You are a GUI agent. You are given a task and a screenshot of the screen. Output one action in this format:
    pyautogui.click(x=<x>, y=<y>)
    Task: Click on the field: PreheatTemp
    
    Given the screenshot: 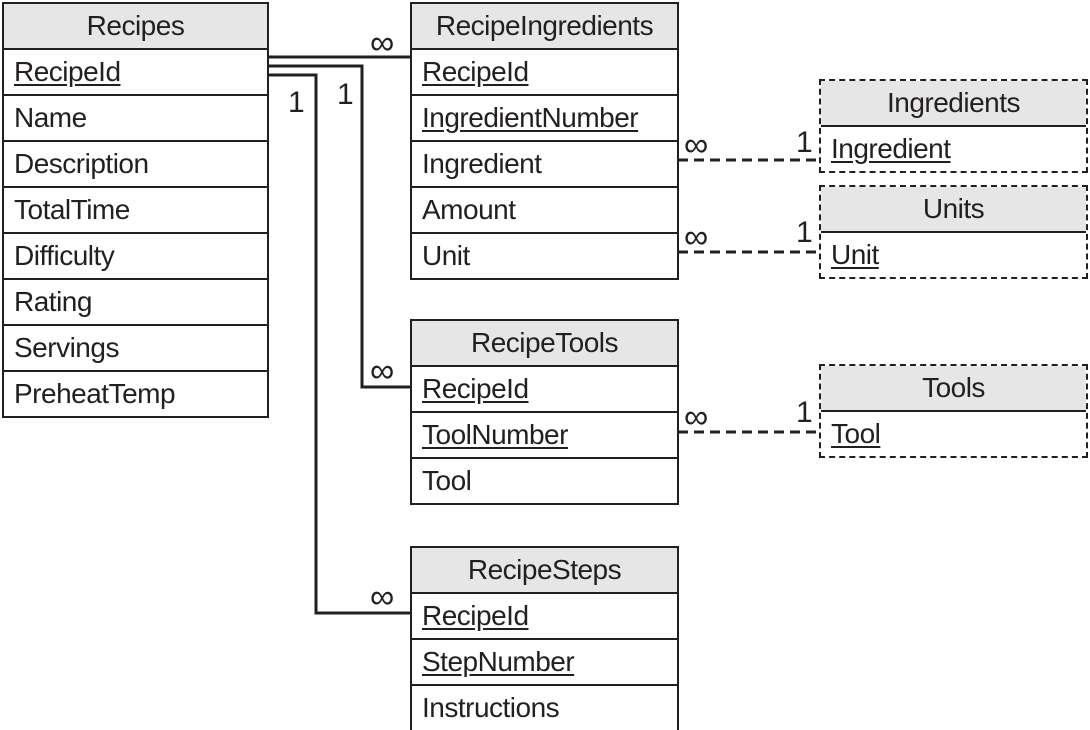 What is the action you would take?
    pyautogui.click(x=95, y=393)
    